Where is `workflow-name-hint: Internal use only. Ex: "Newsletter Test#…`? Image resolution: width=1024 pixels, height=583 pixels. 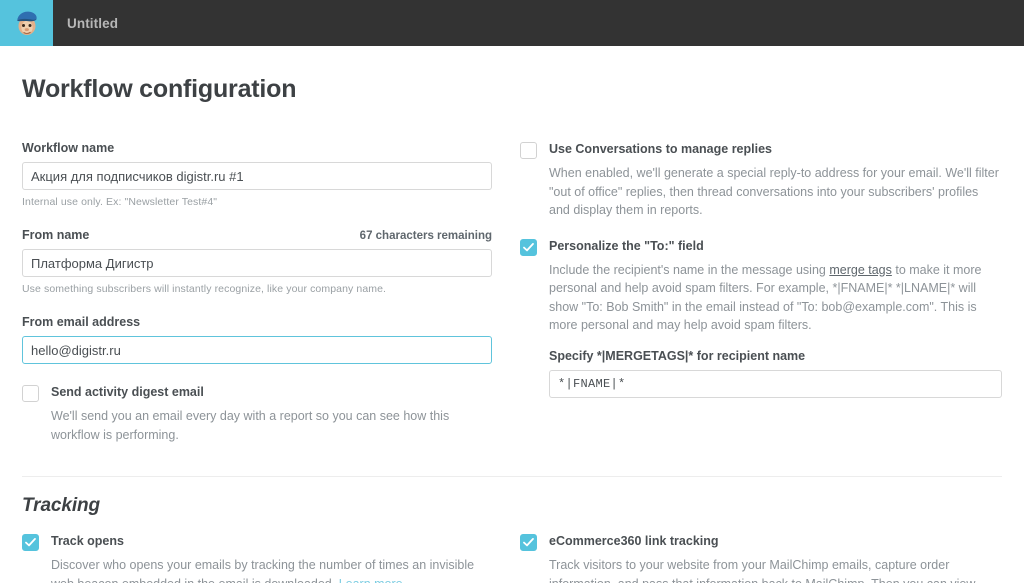
workflow-name-hint: Internal use only. Ex: "Newsletter Test#… is located at coordinates (120, 202).